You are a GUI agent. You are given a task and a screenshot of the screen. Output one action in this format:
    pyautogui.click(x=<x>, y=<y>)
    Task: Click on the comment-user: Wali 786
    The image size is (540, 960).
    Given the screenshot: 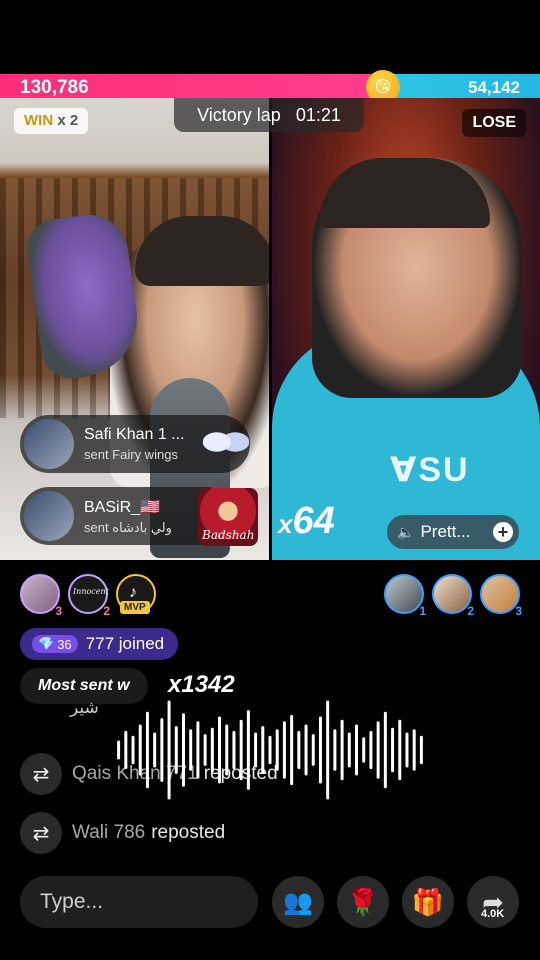 What is the action you would take?
    pyautogui.click(x=108, y=833)
    